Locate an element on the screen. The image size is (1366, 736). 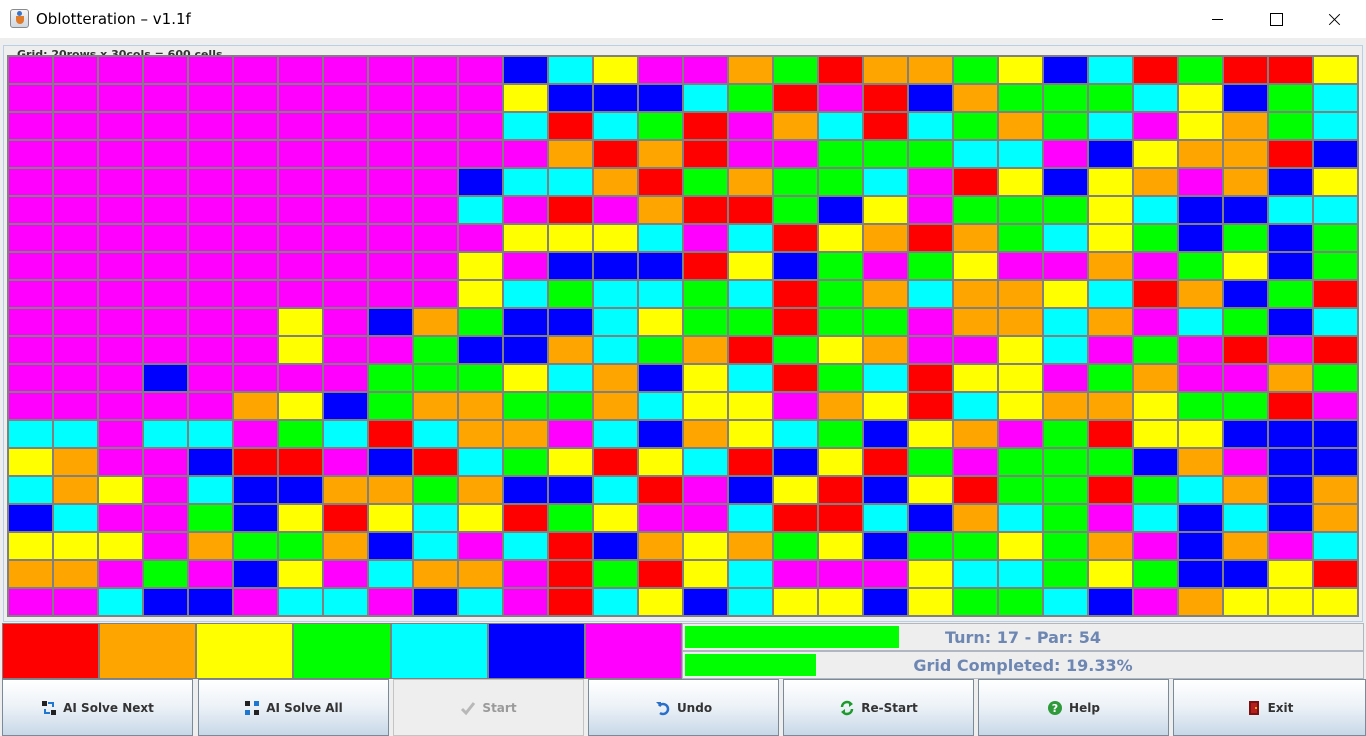
color-swatch-red is located at coordinates (51, 651).